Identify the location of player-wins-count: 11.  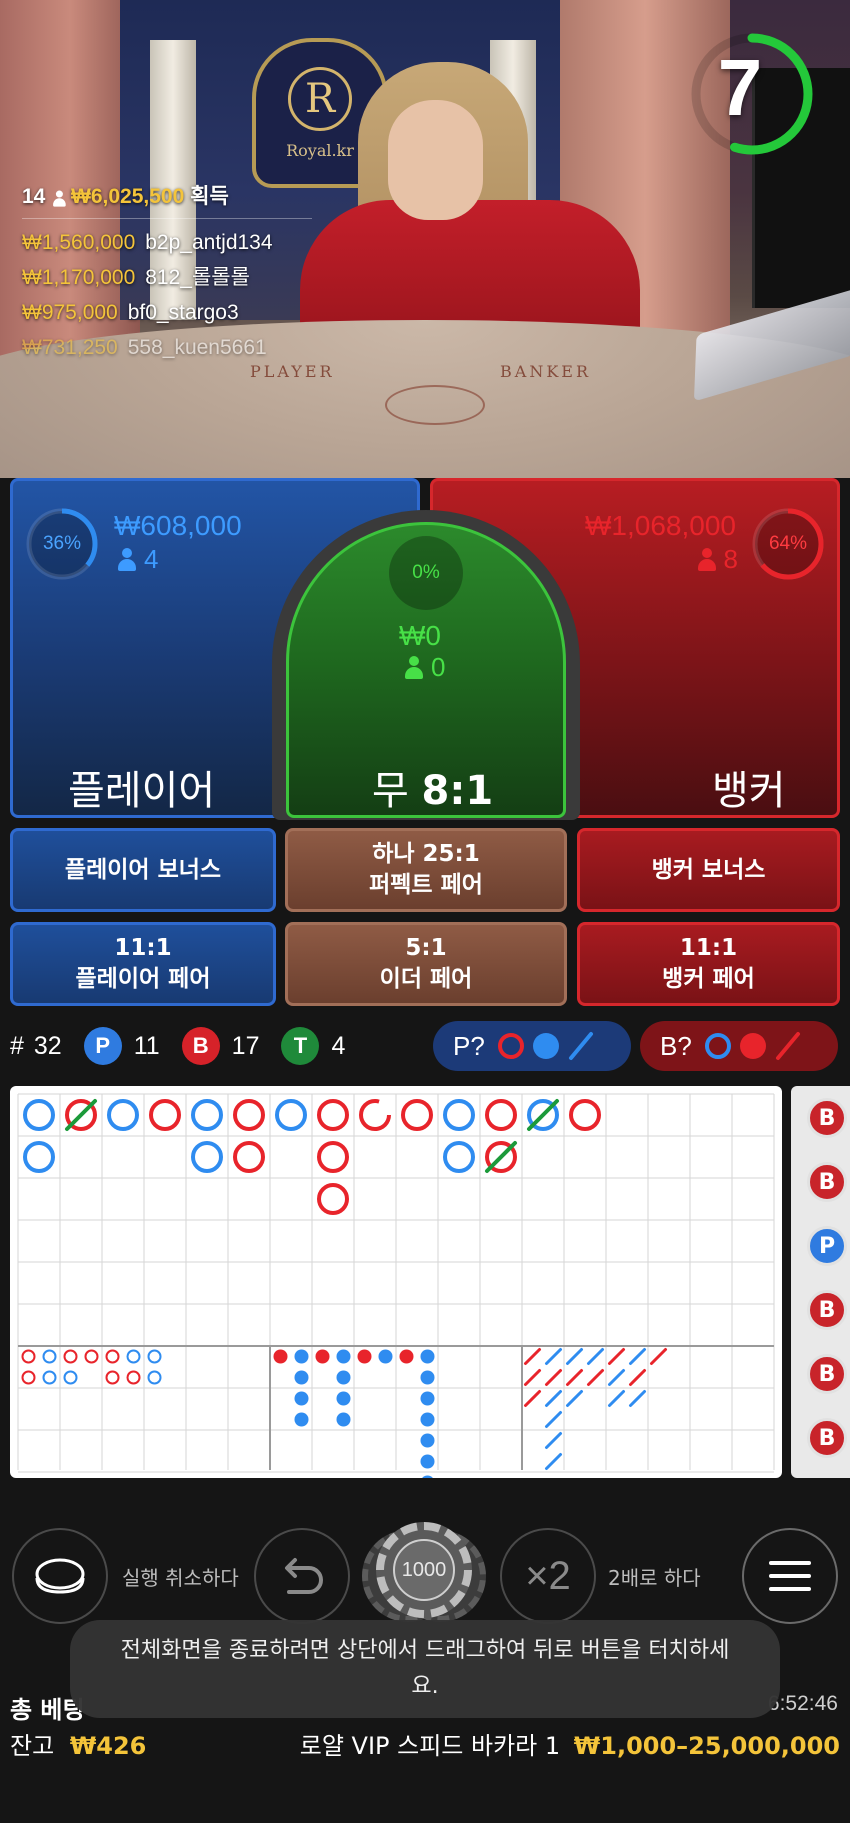
(146, 1045).